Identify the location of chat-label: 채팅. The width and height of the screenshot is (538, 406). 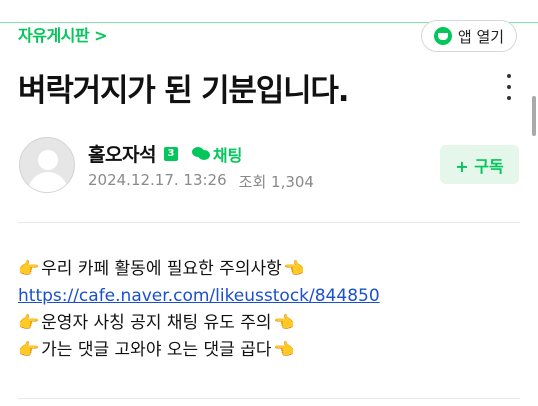
(227, 155).